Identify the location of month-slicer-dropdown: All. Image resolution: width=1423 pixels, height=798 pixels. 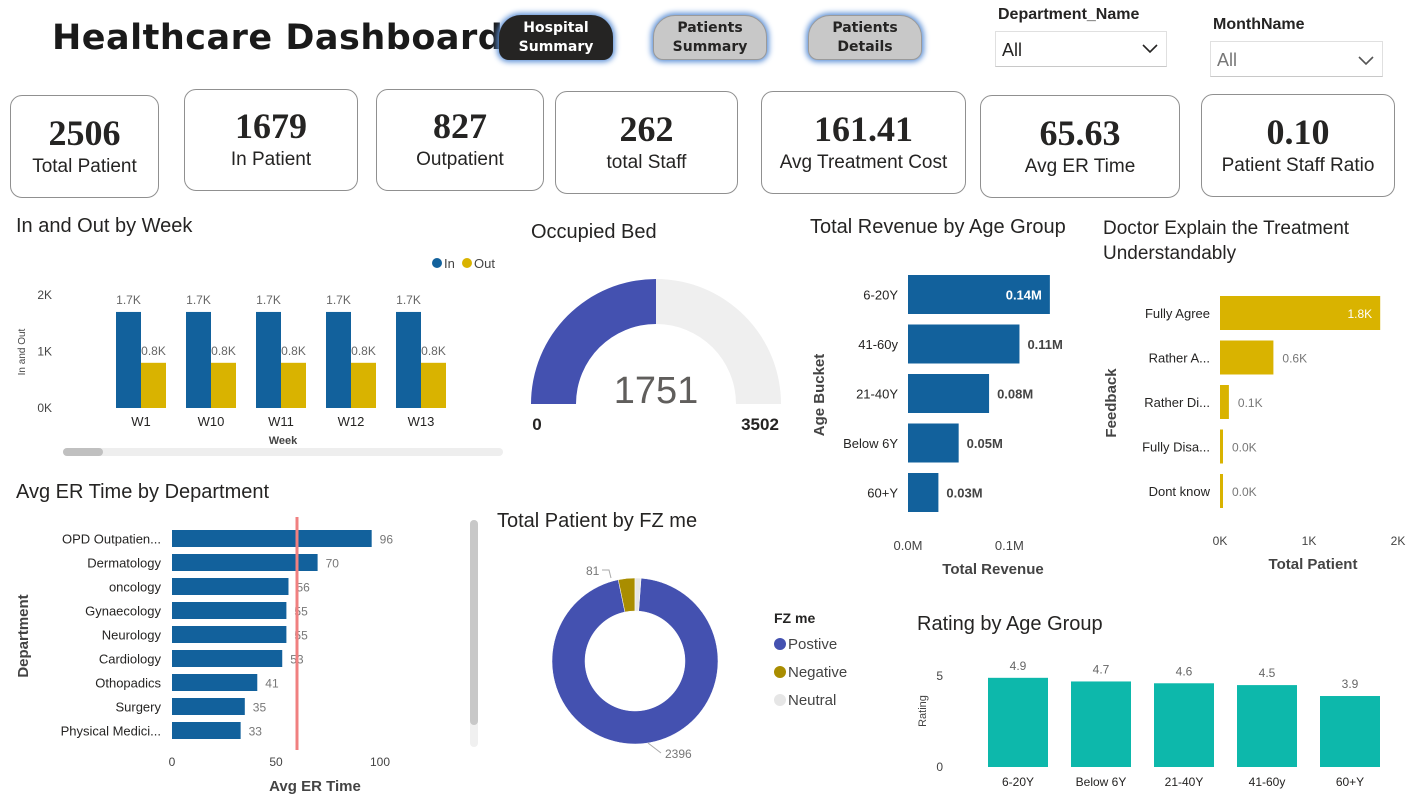
(1296, 59).